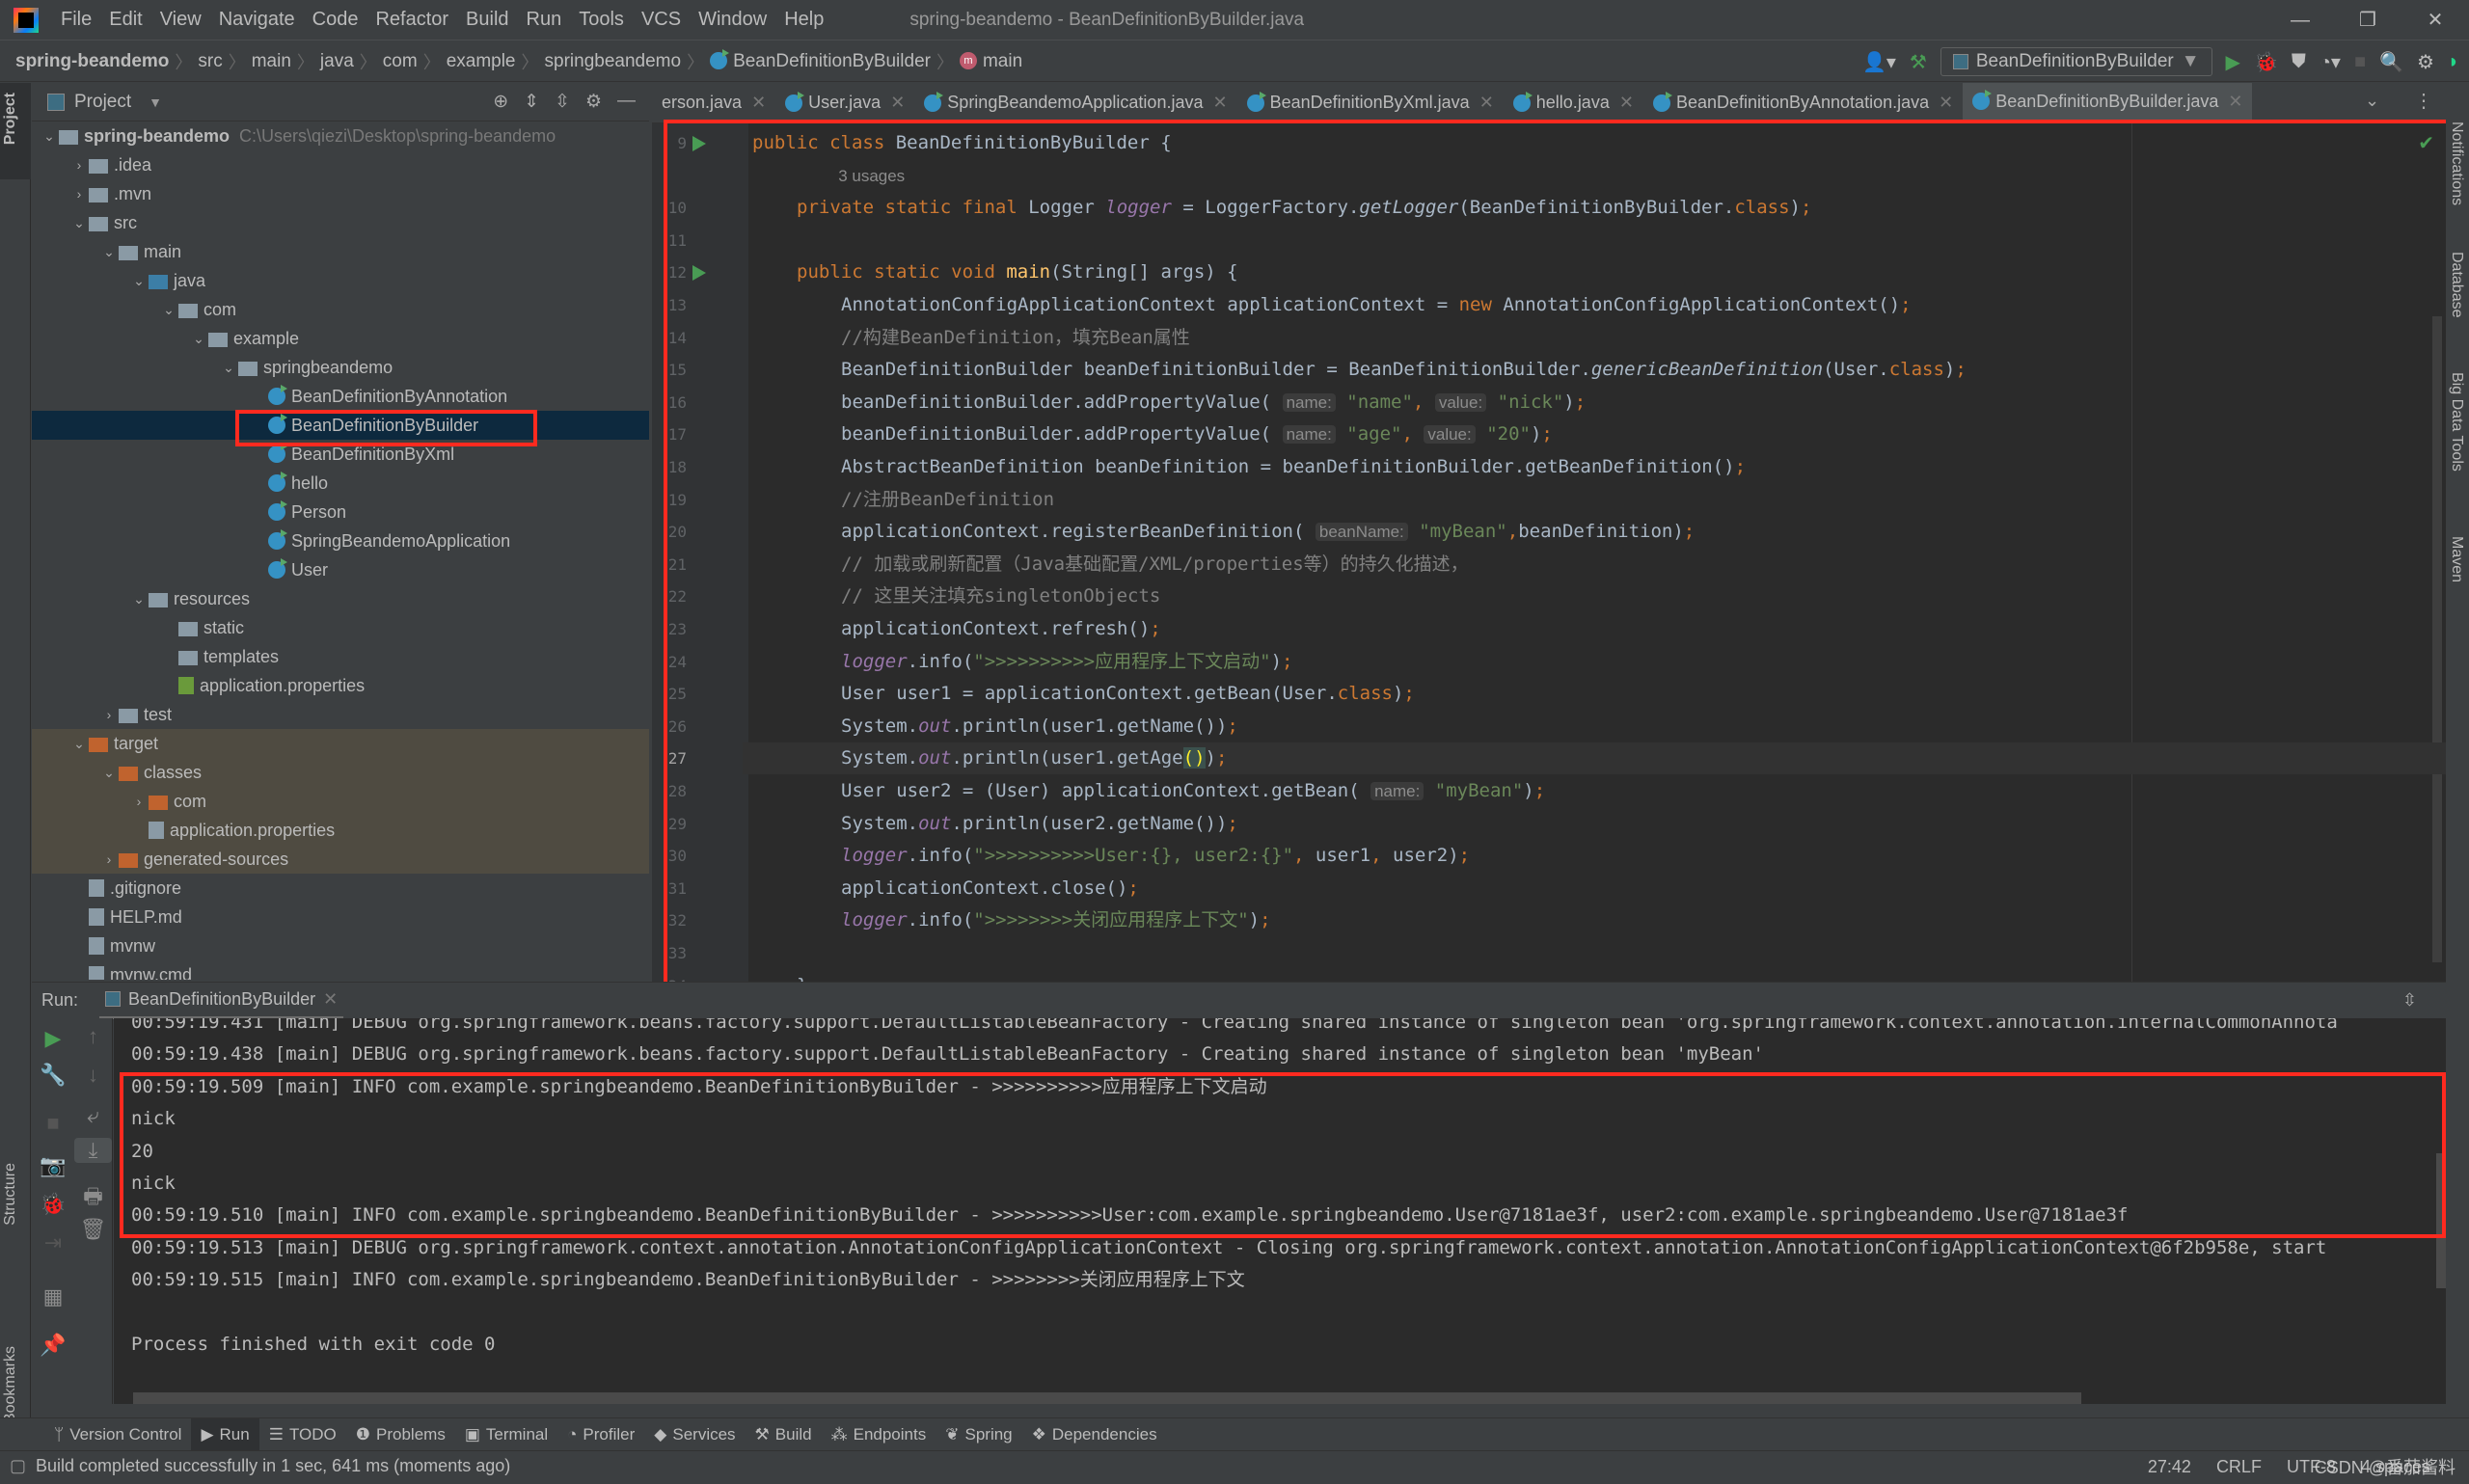 The height and width of the screenshot is (1484, 2469). Describe the element at coordinates (602, 20) in the screenshot. I see `menu-tools: Tools` at that location.